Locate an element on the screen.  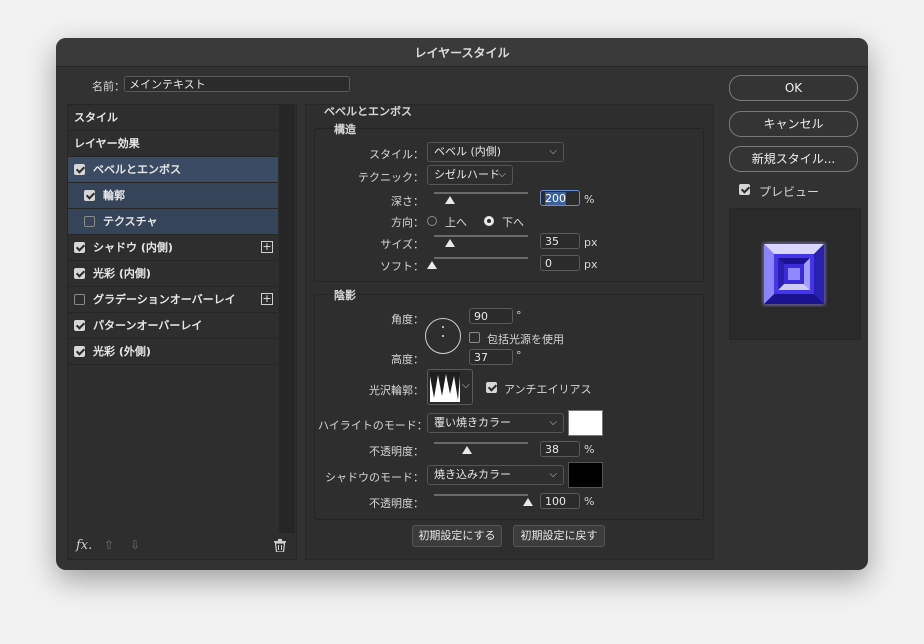
pattern-overlay-checkbox is located at coordinates (79, 325).